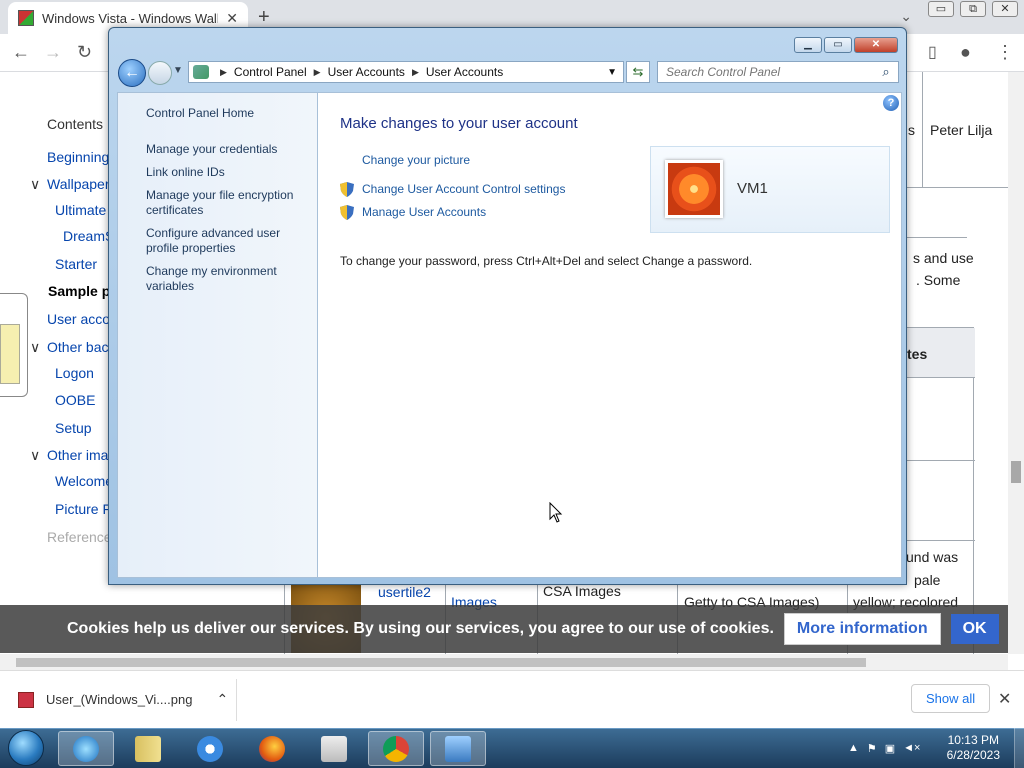  Describe the element at coordinates (77, 347) in the screenshot. I see `toc-item: Other bac` at that location.